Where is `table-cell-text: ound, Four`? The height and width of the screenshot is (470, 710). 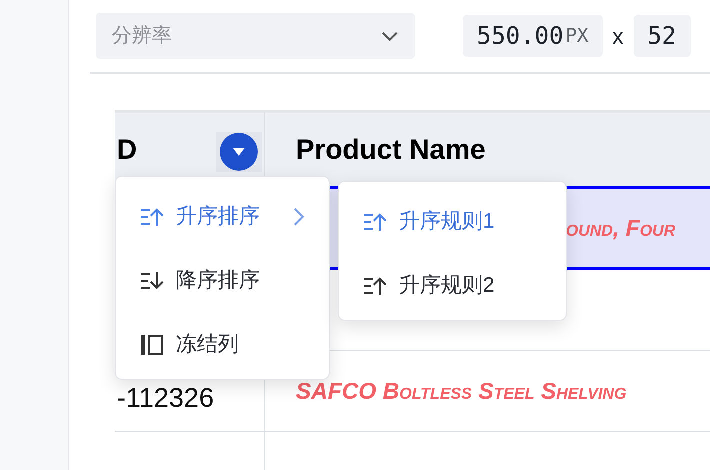 table-cell-text: ound, Four is located at coordinates (621, 228).